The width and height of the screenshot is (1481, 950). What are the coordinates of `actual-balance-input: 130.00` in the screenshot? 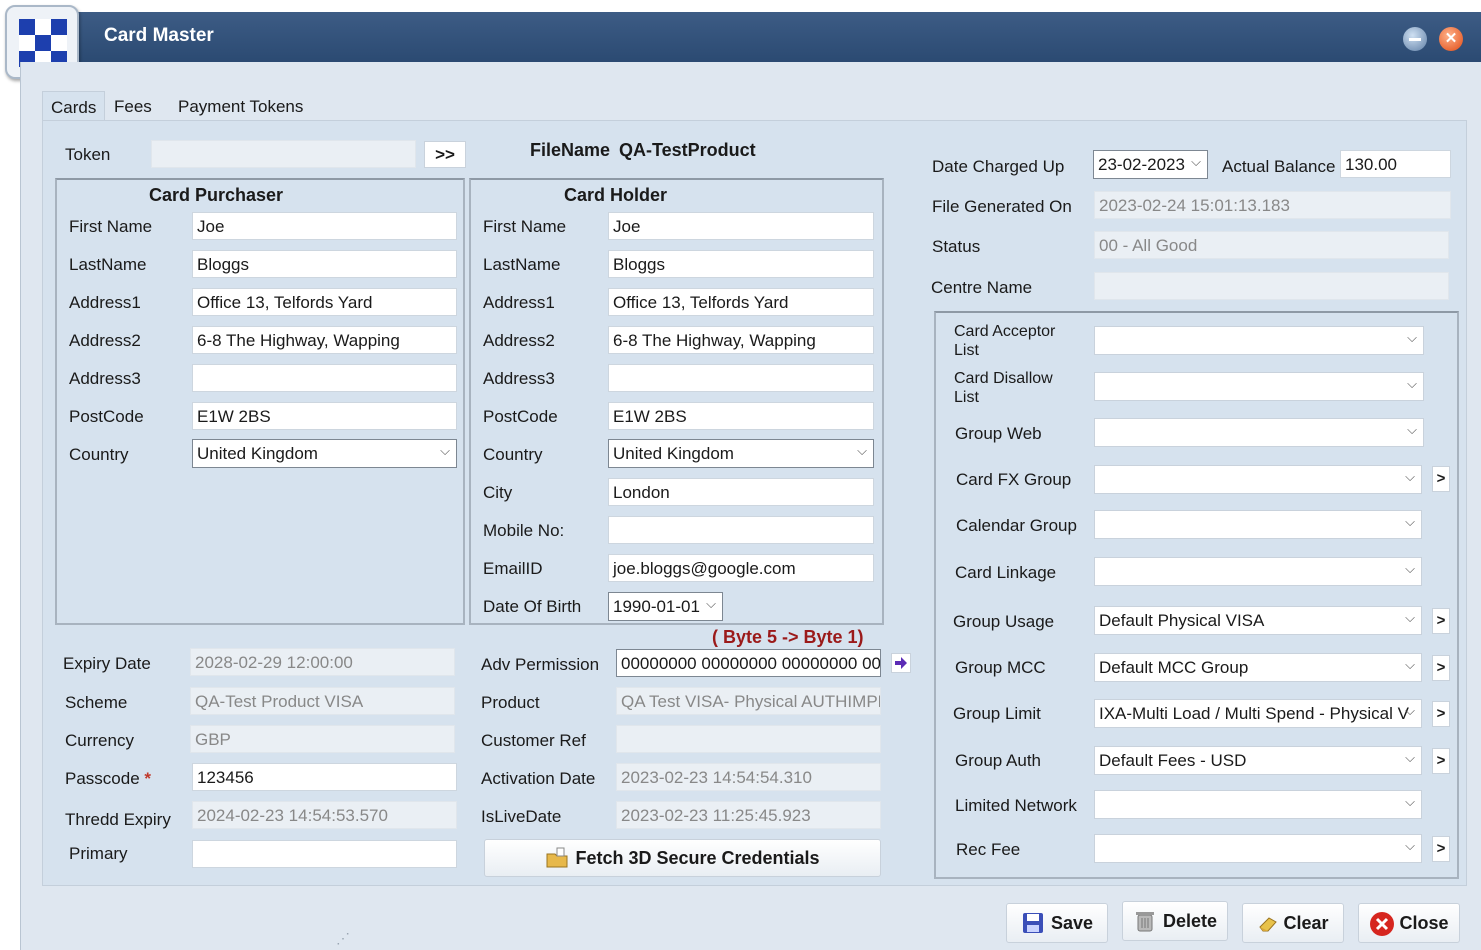 It's located at (1395, 164).